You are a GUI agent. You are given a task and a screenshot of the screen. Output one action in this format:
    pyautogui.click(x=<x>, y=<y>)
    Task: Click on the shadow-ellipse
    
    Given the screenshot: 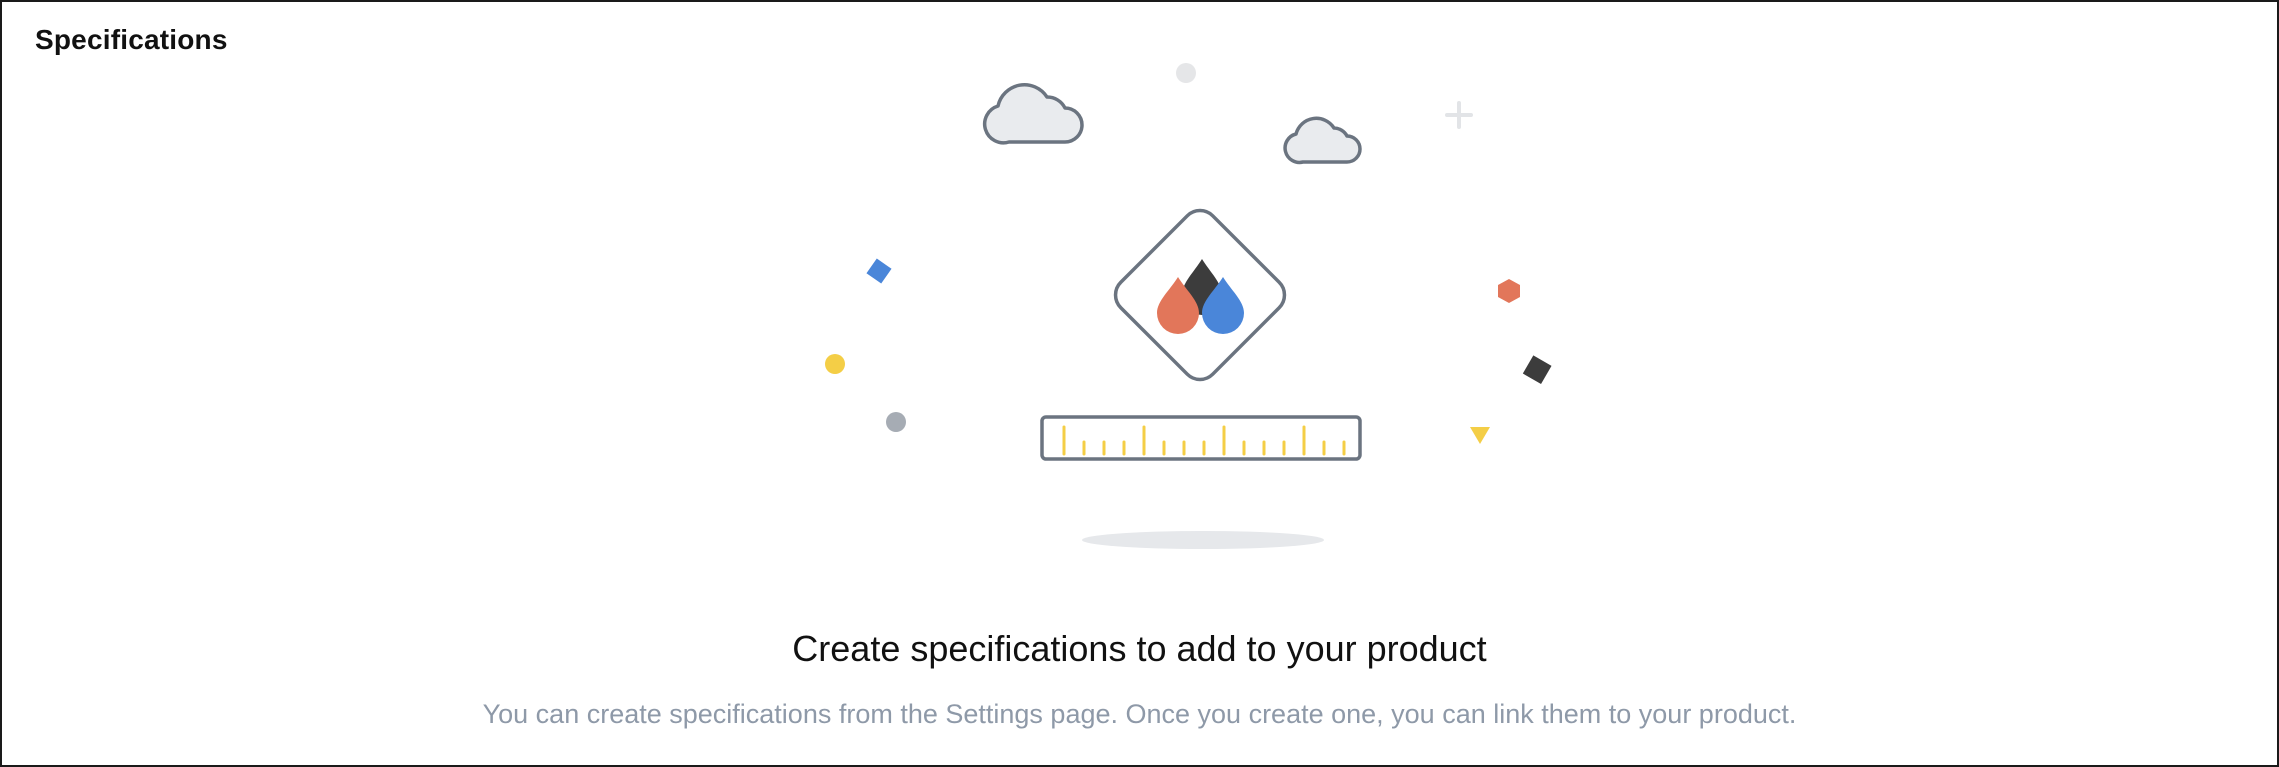 What is the action you would take?
    pyautogui.click(x=1203, y=540)
    